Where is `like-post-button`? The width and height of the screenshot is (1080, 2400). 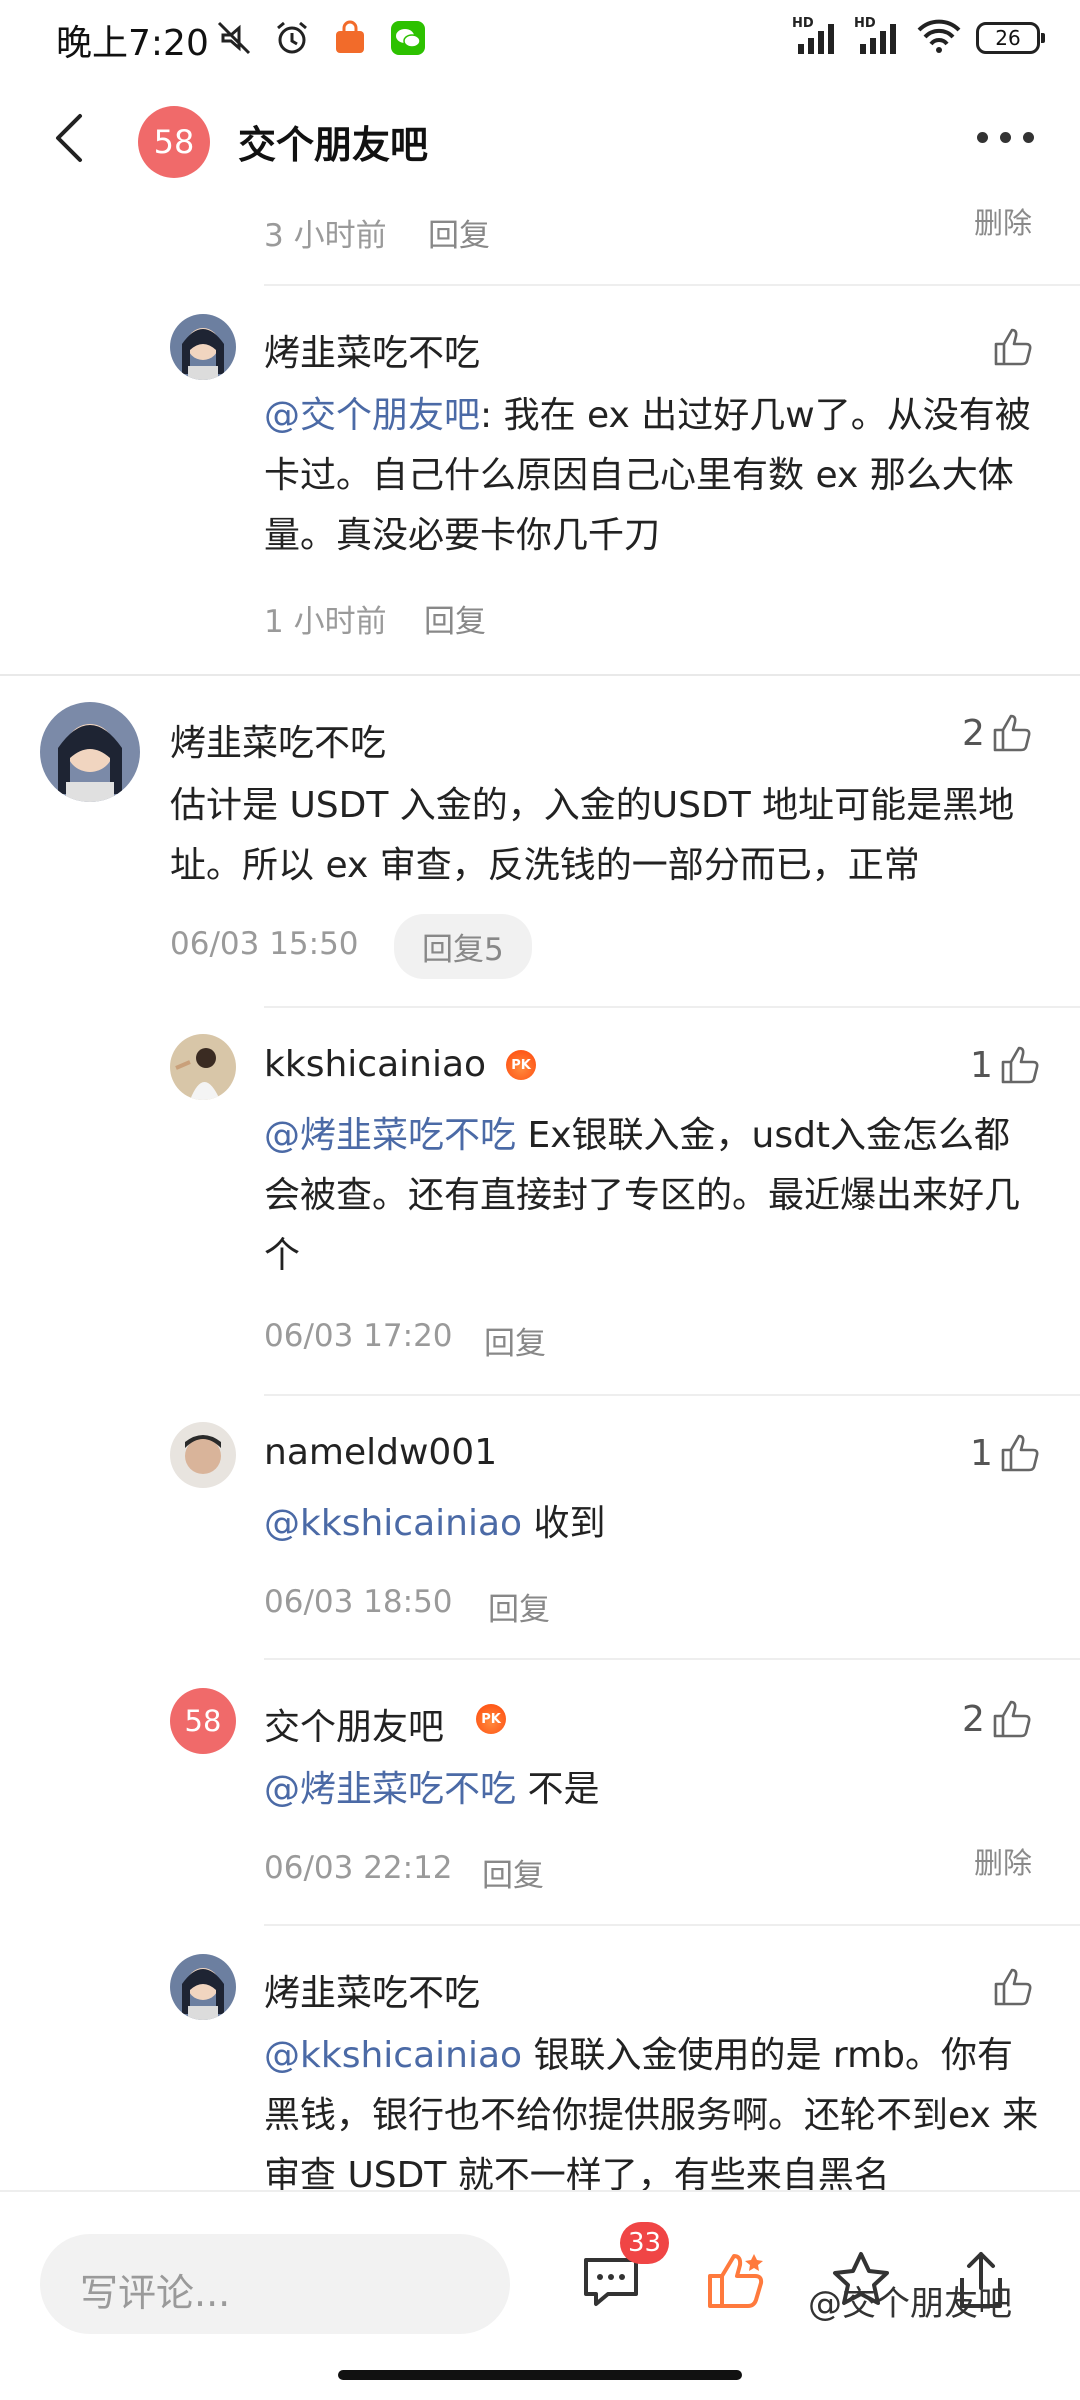 like-post-button is located at coordinates (737, 2281).